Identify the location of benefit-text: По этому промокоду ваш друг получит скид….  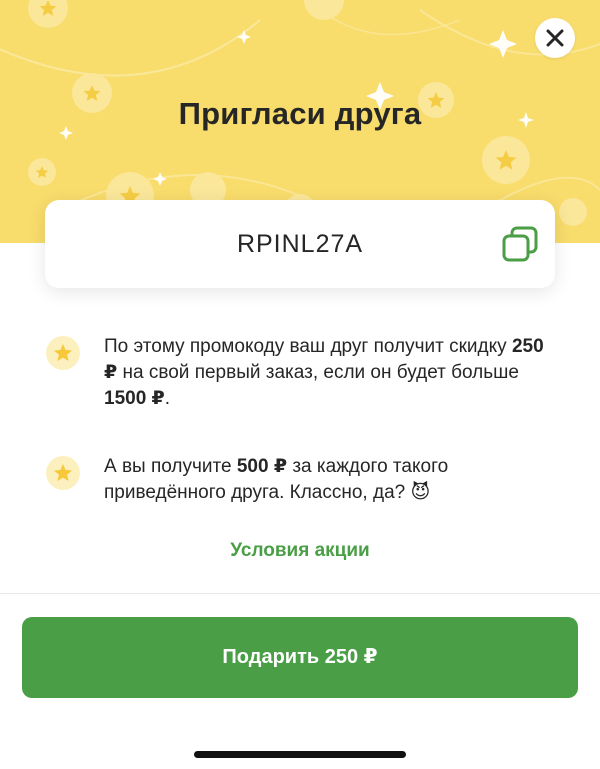
(324, 372).